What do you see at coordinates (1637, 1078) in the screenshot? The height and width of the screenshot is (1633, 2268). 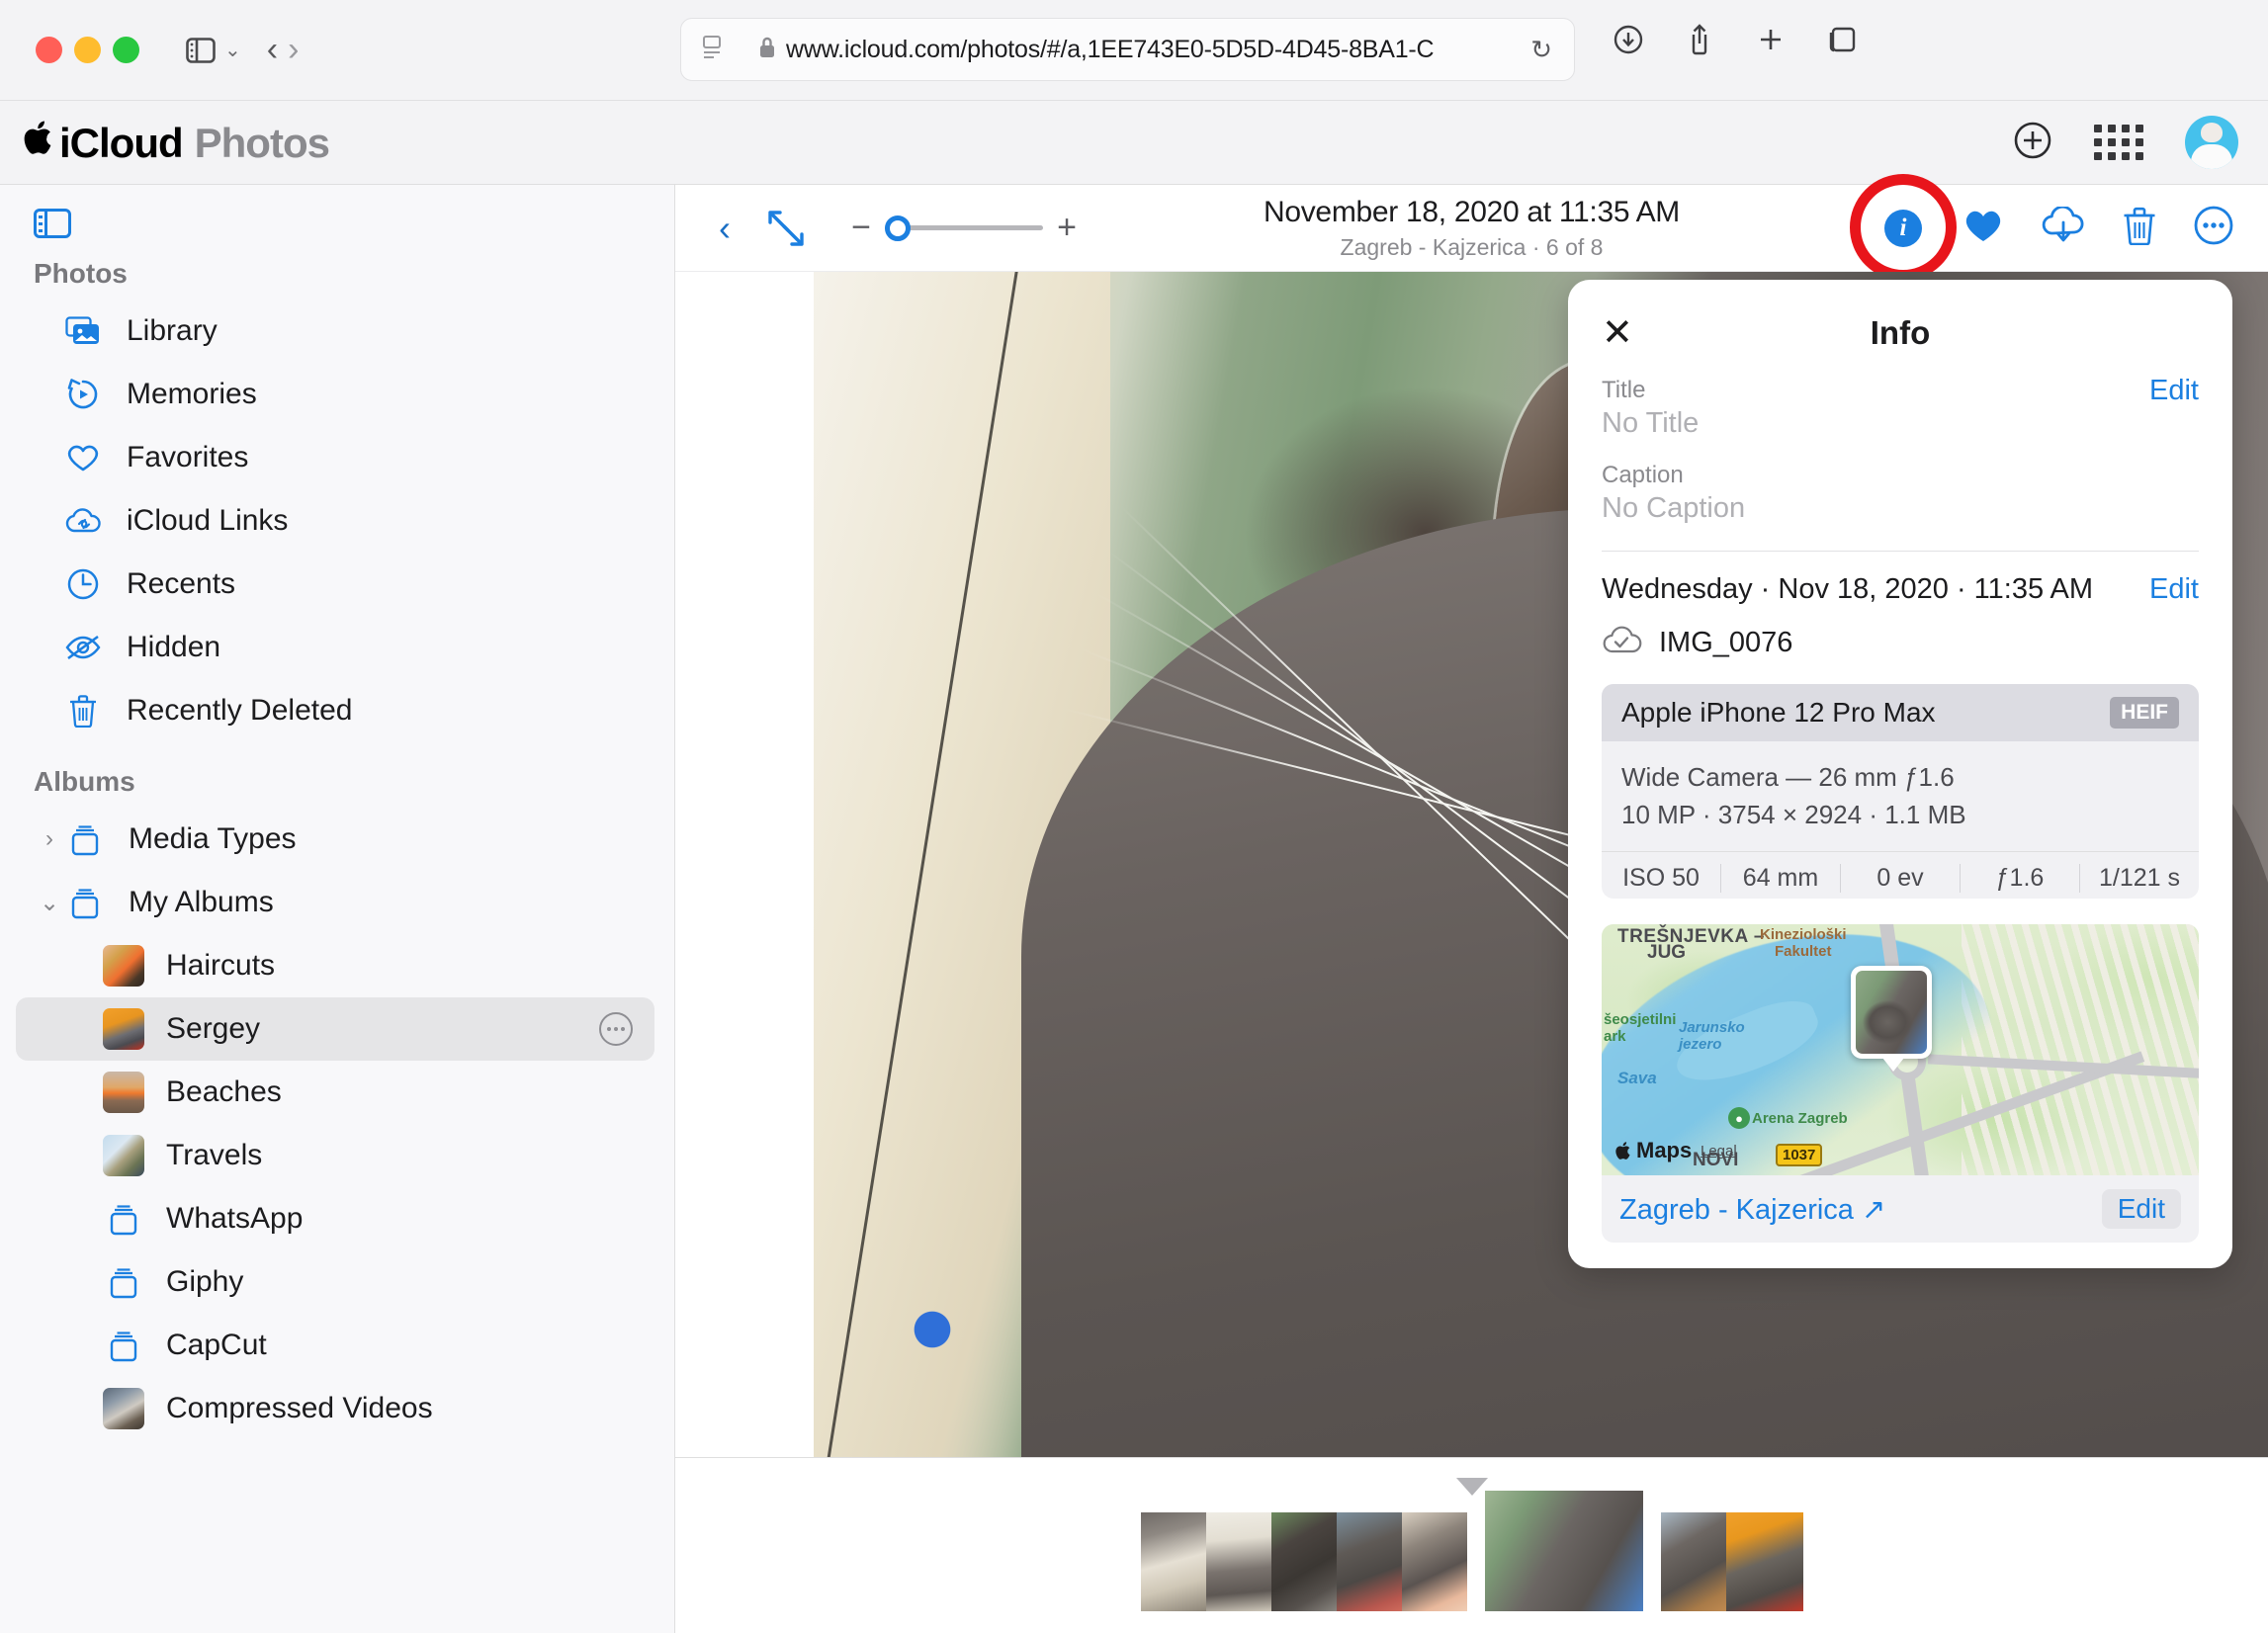 I see `map-label-sava: Sava` at bounding box center [1637, 1078].